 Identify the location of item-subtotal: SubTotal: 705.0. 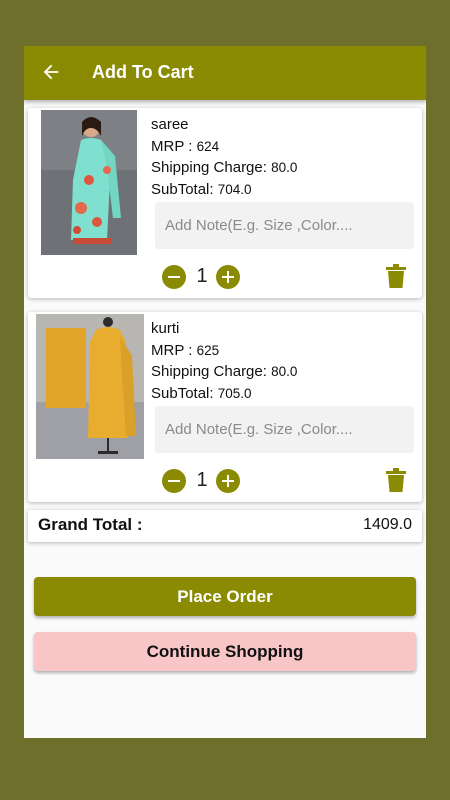
(201, 393).